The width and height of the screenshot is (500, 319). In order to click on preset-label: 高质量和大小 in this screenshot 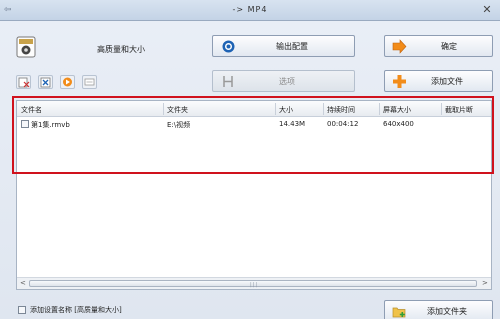, I will do `click(121, 49)`.